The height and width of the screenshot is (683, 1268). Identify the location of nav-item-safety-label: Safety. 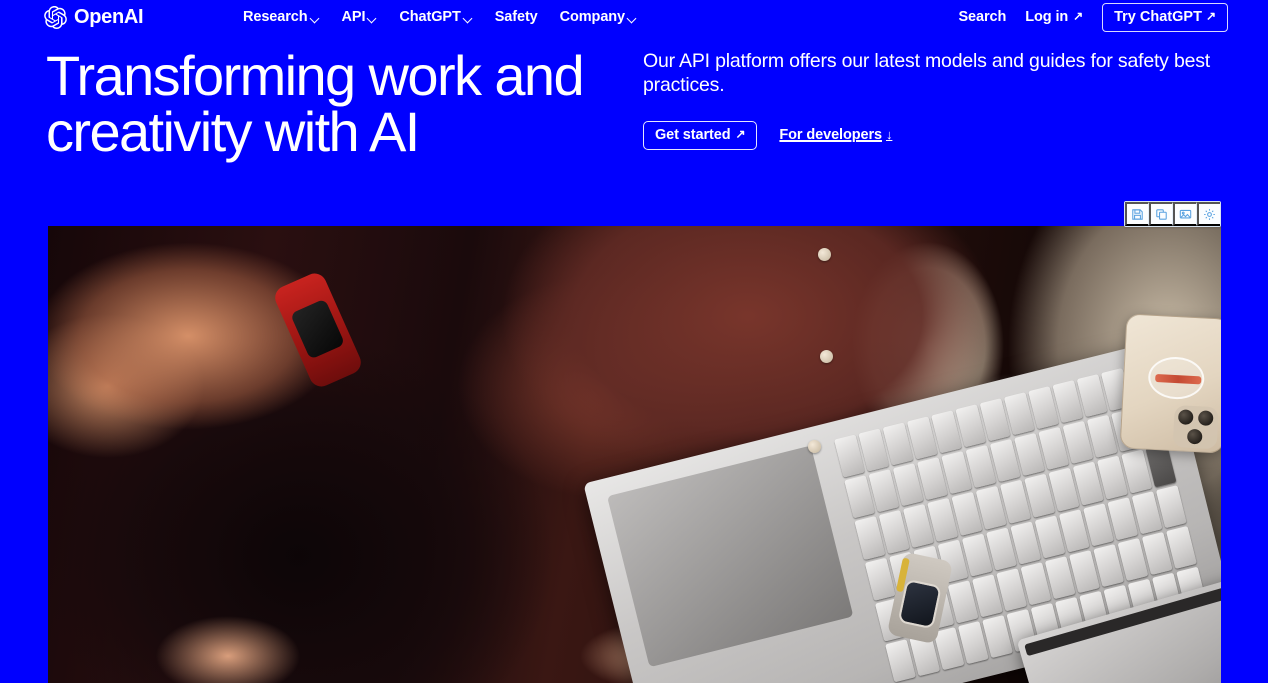
(516, 17).